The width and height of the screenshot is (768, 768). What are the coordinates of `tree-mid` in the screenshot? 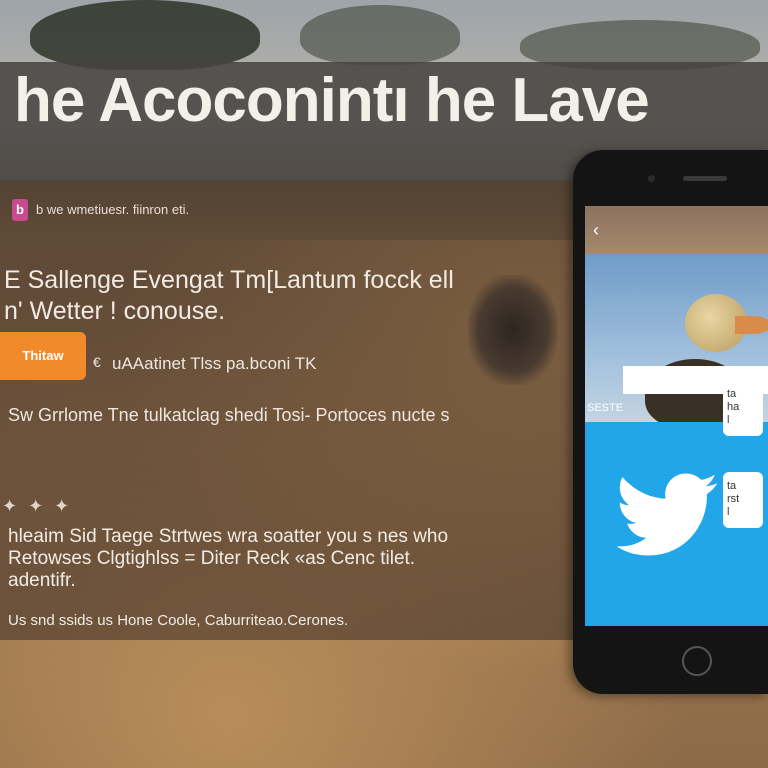 It's located at (380, 35).